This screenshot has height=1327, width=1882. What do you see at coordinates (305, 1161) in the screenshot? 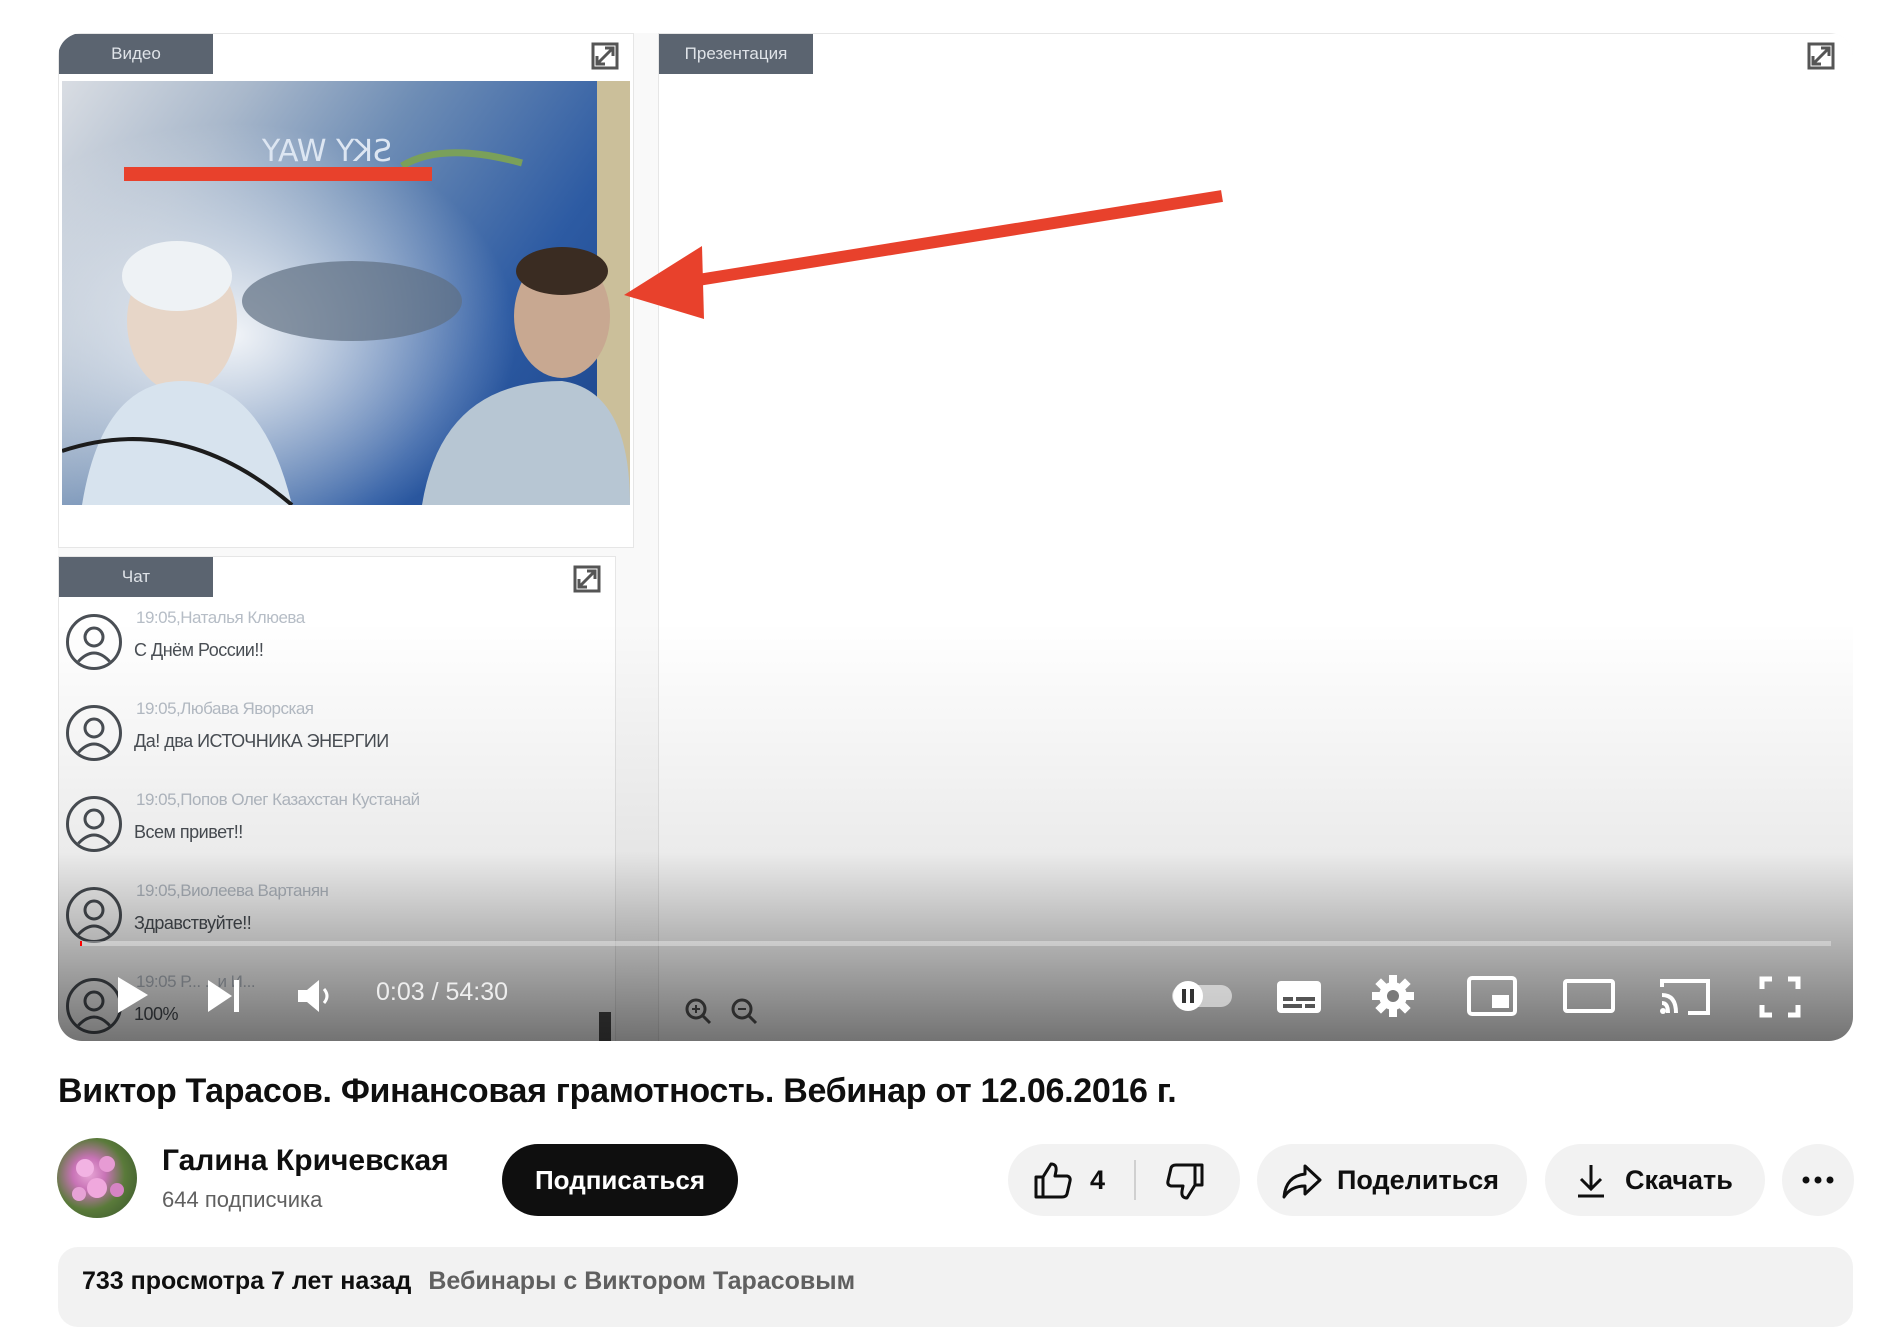
I see `channel-name: Галина Кричевская` at bounding box center [305, 1161].